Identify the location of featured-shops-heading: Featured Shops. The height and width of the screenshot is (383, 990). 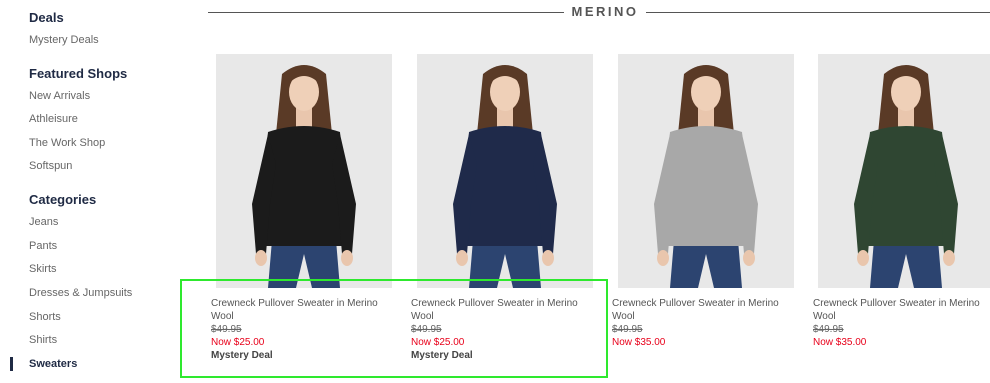
(78, 73).